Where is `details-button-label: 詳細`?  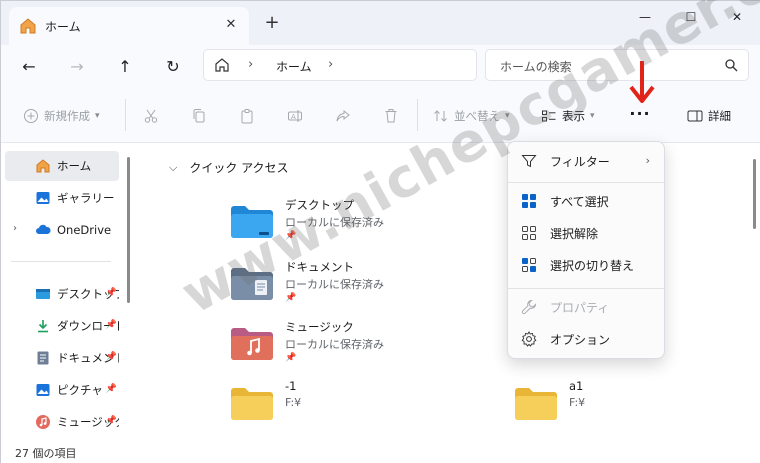
details-button-label: 詳細 is located at coordinates (719, 116).